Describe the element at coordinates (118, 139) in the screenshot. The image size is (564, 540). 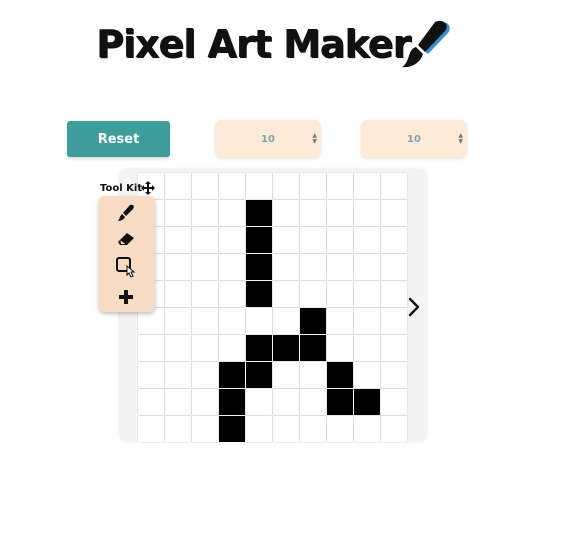
I see `reset-button: Reset` at that location.